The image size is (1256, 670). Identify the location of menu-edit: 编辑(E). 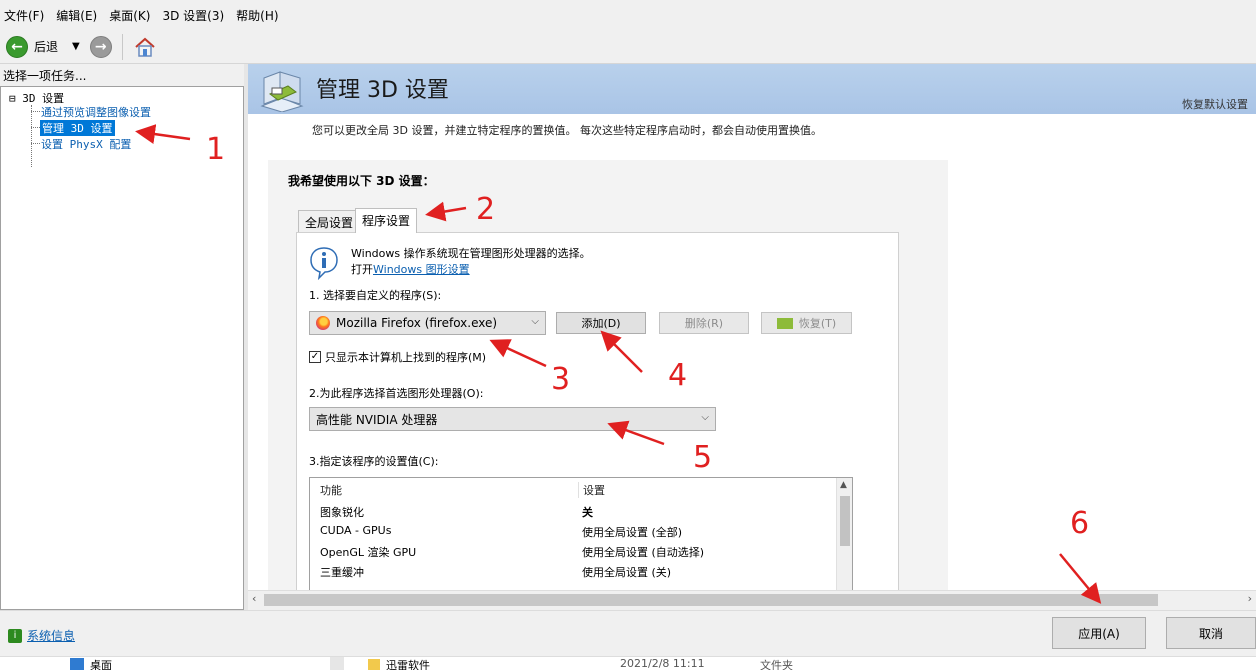
(76, 15).